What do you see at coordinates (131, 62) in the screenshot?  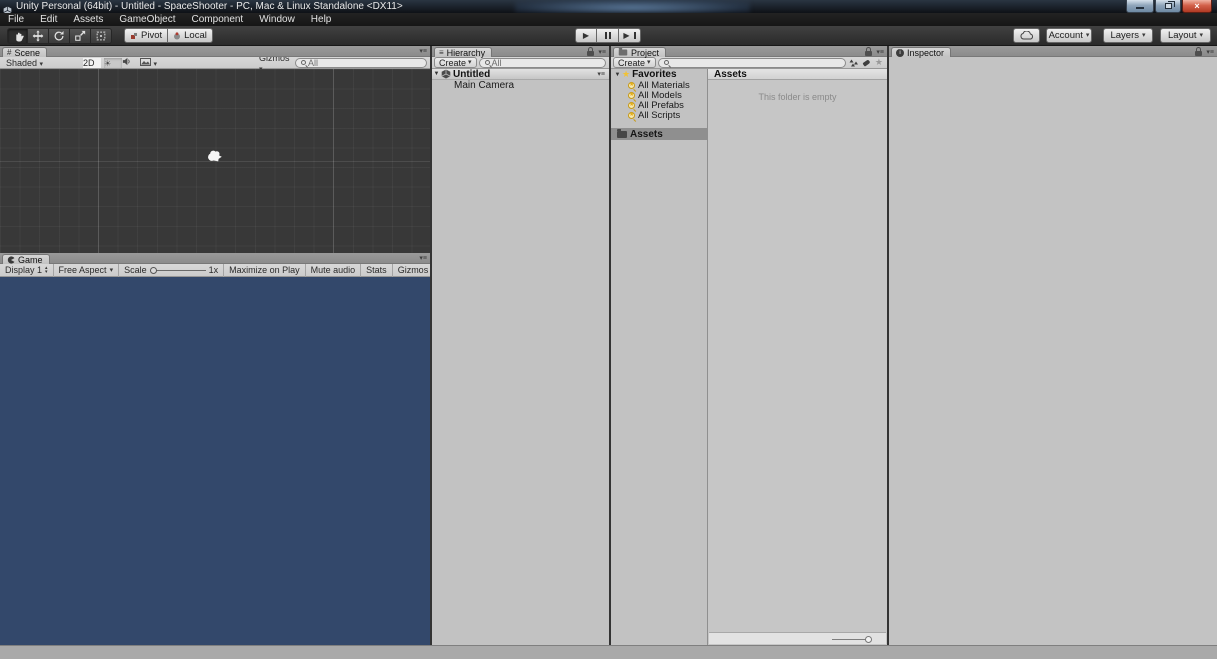 I see `scene-audio-toggle` at bounding box center [131, 62].